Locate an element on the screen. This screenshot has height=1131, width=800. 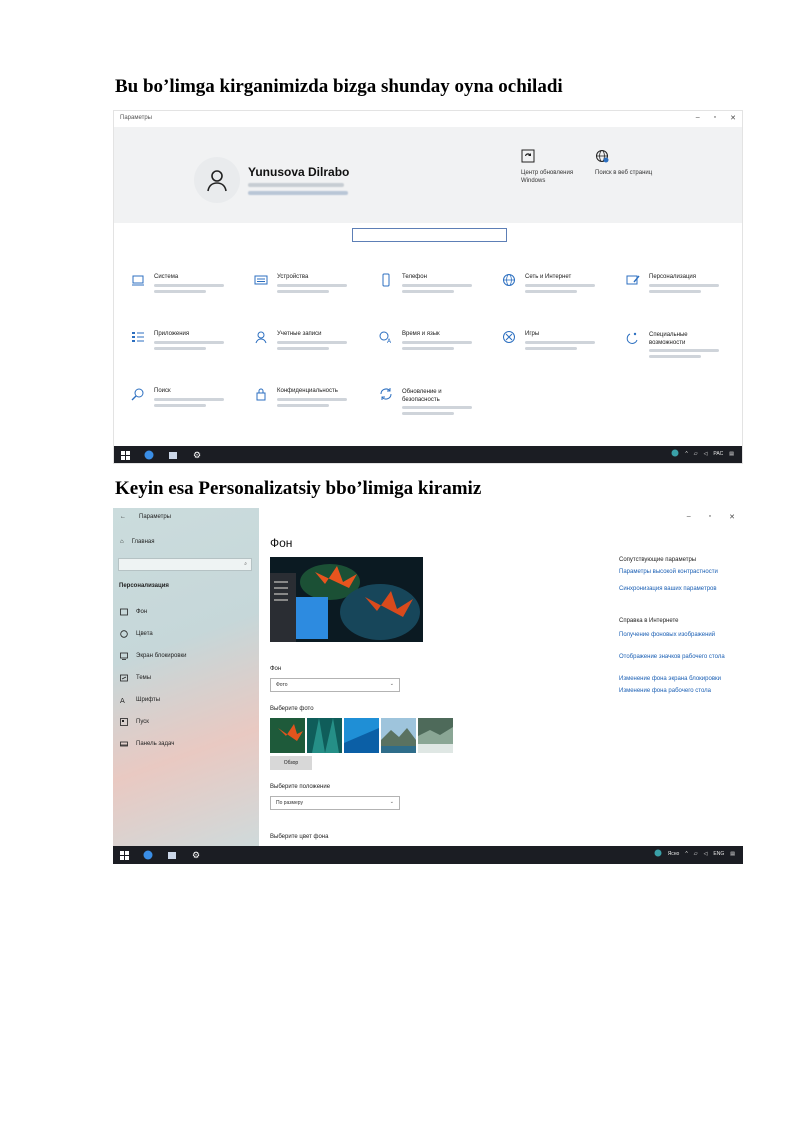
taskbar: ⚙ Ясно ^ ▱ ◁ ENG ▤ is located at coordinates (428, 855).